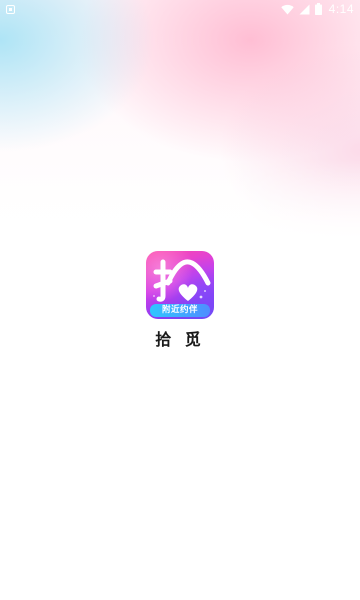 This screenshot has width=360, height=600. Describe the element at coordinates (180, 9) in the screenshot. I see `status-bar: 4:14` at that location.